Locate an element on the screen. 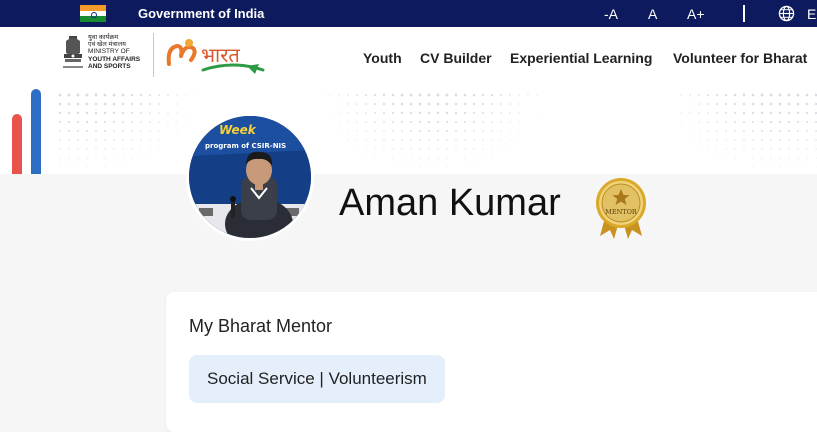  font-size-decrease-button: -A is located at coordinates (611, 14).